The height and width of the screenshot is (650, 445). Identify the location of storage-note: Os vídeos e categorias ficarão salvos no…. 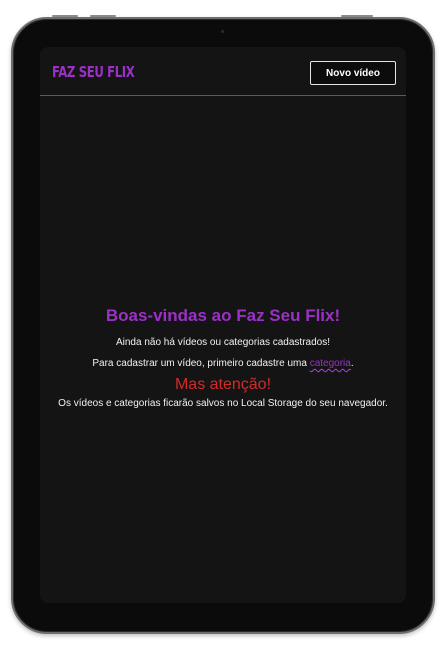
(223, 403).